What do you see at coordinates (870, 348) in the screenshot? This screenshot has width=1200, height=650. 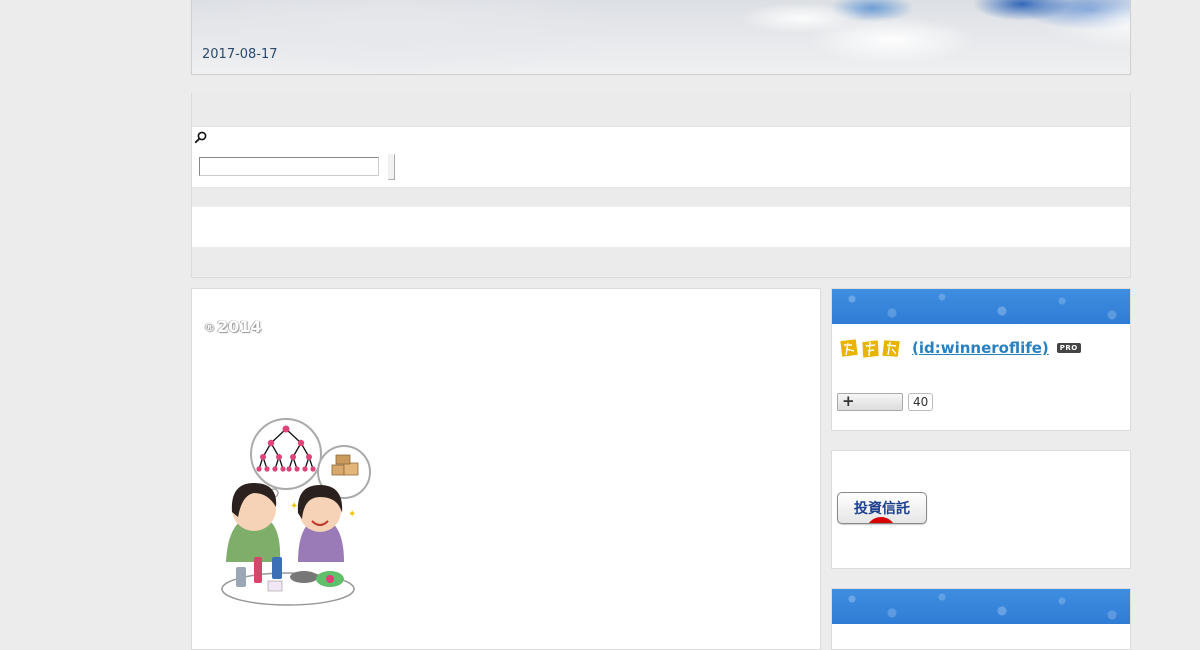 I see `yellow-brand-logo` at bounding box center [870, 348].